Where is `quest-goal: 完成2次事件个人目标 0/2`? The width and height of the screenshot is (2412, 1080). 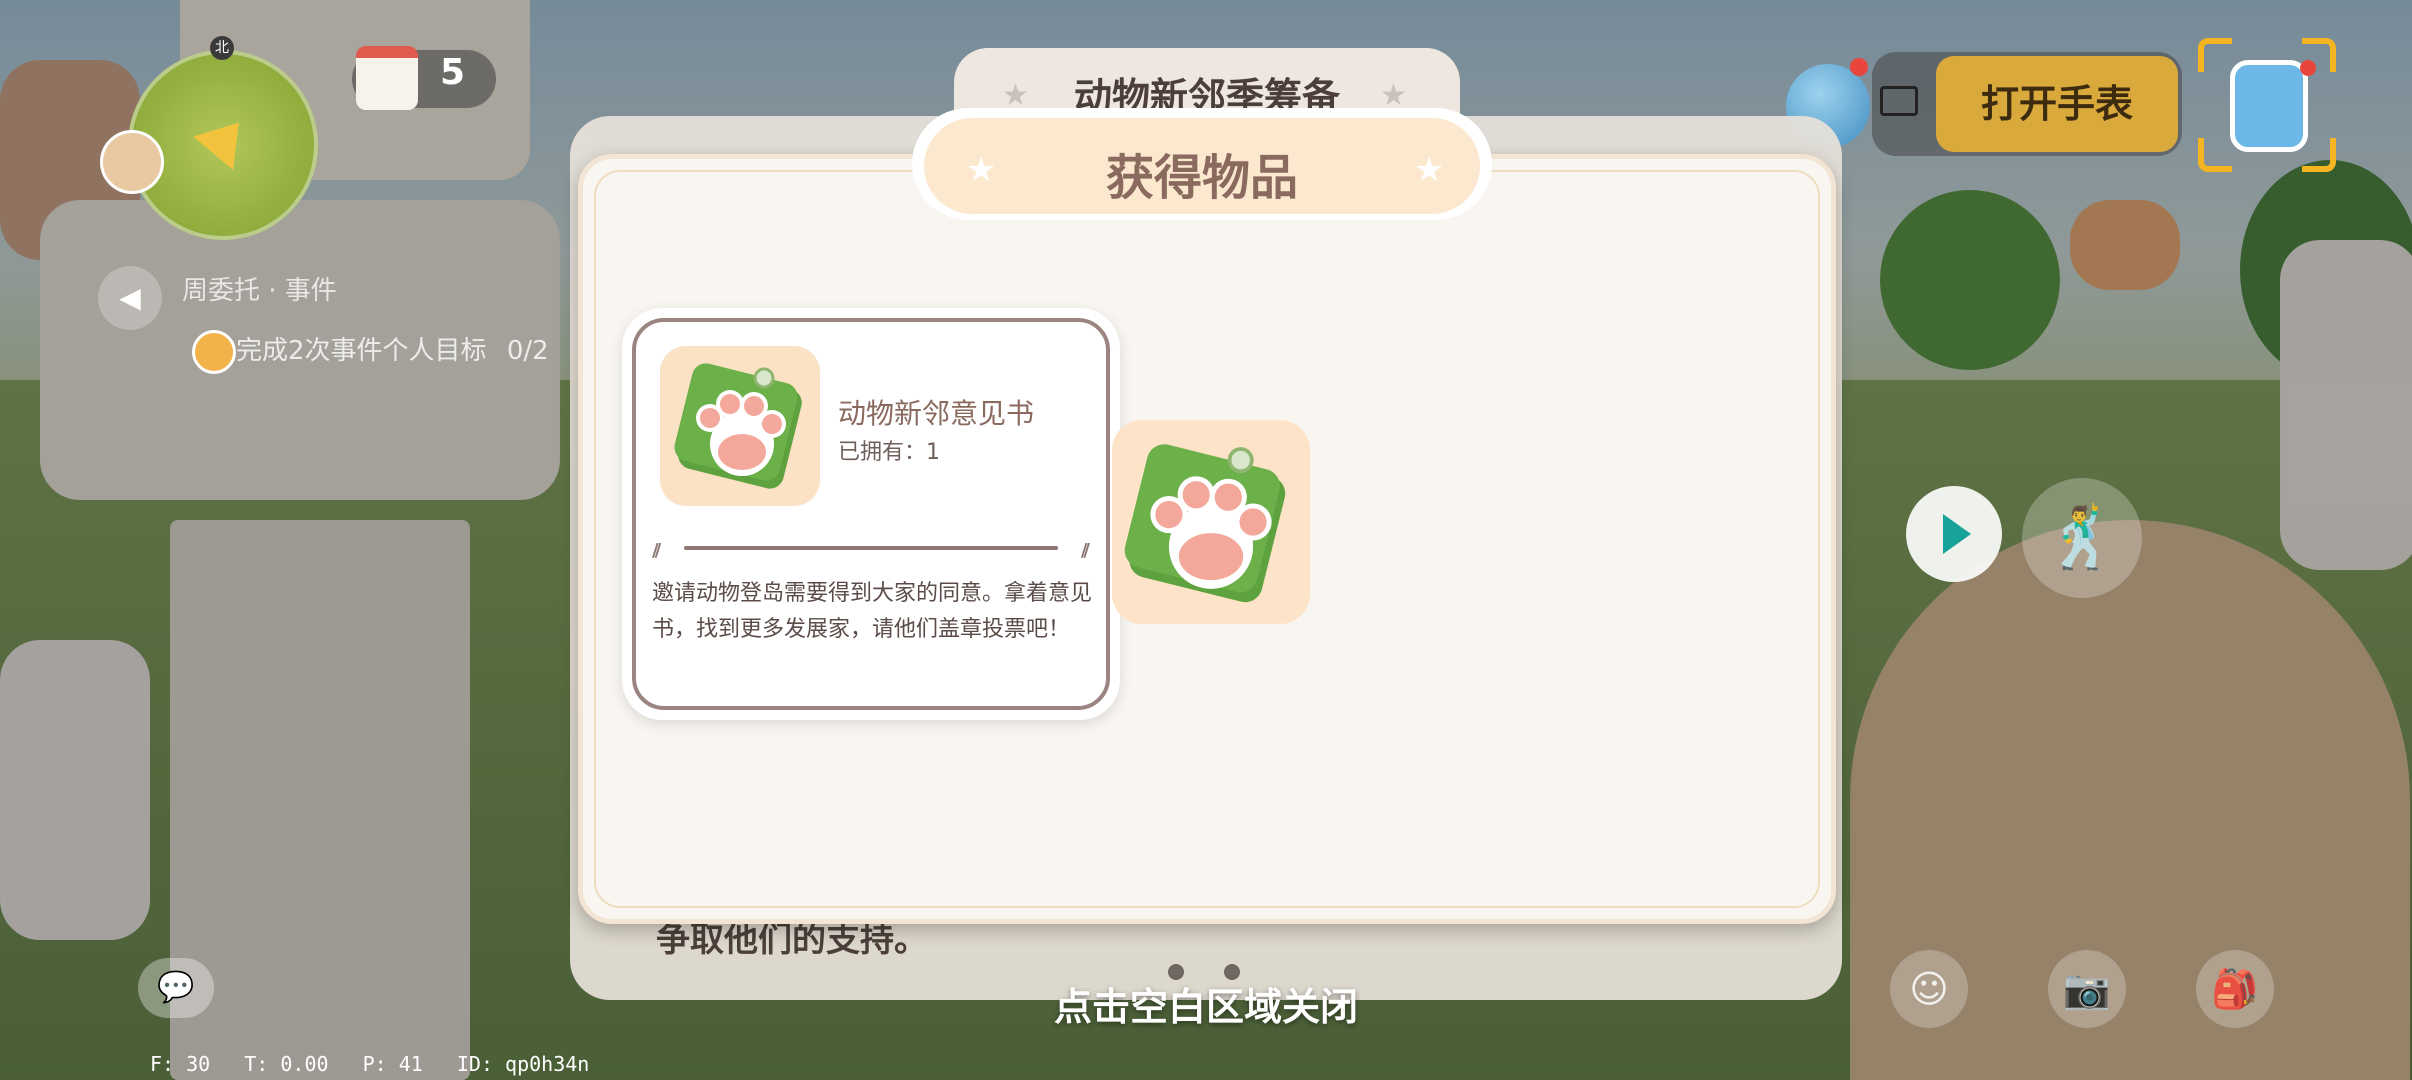
quest-goal: 完成2次事件个人目标 0/2 is located at coordinates (392, 348).